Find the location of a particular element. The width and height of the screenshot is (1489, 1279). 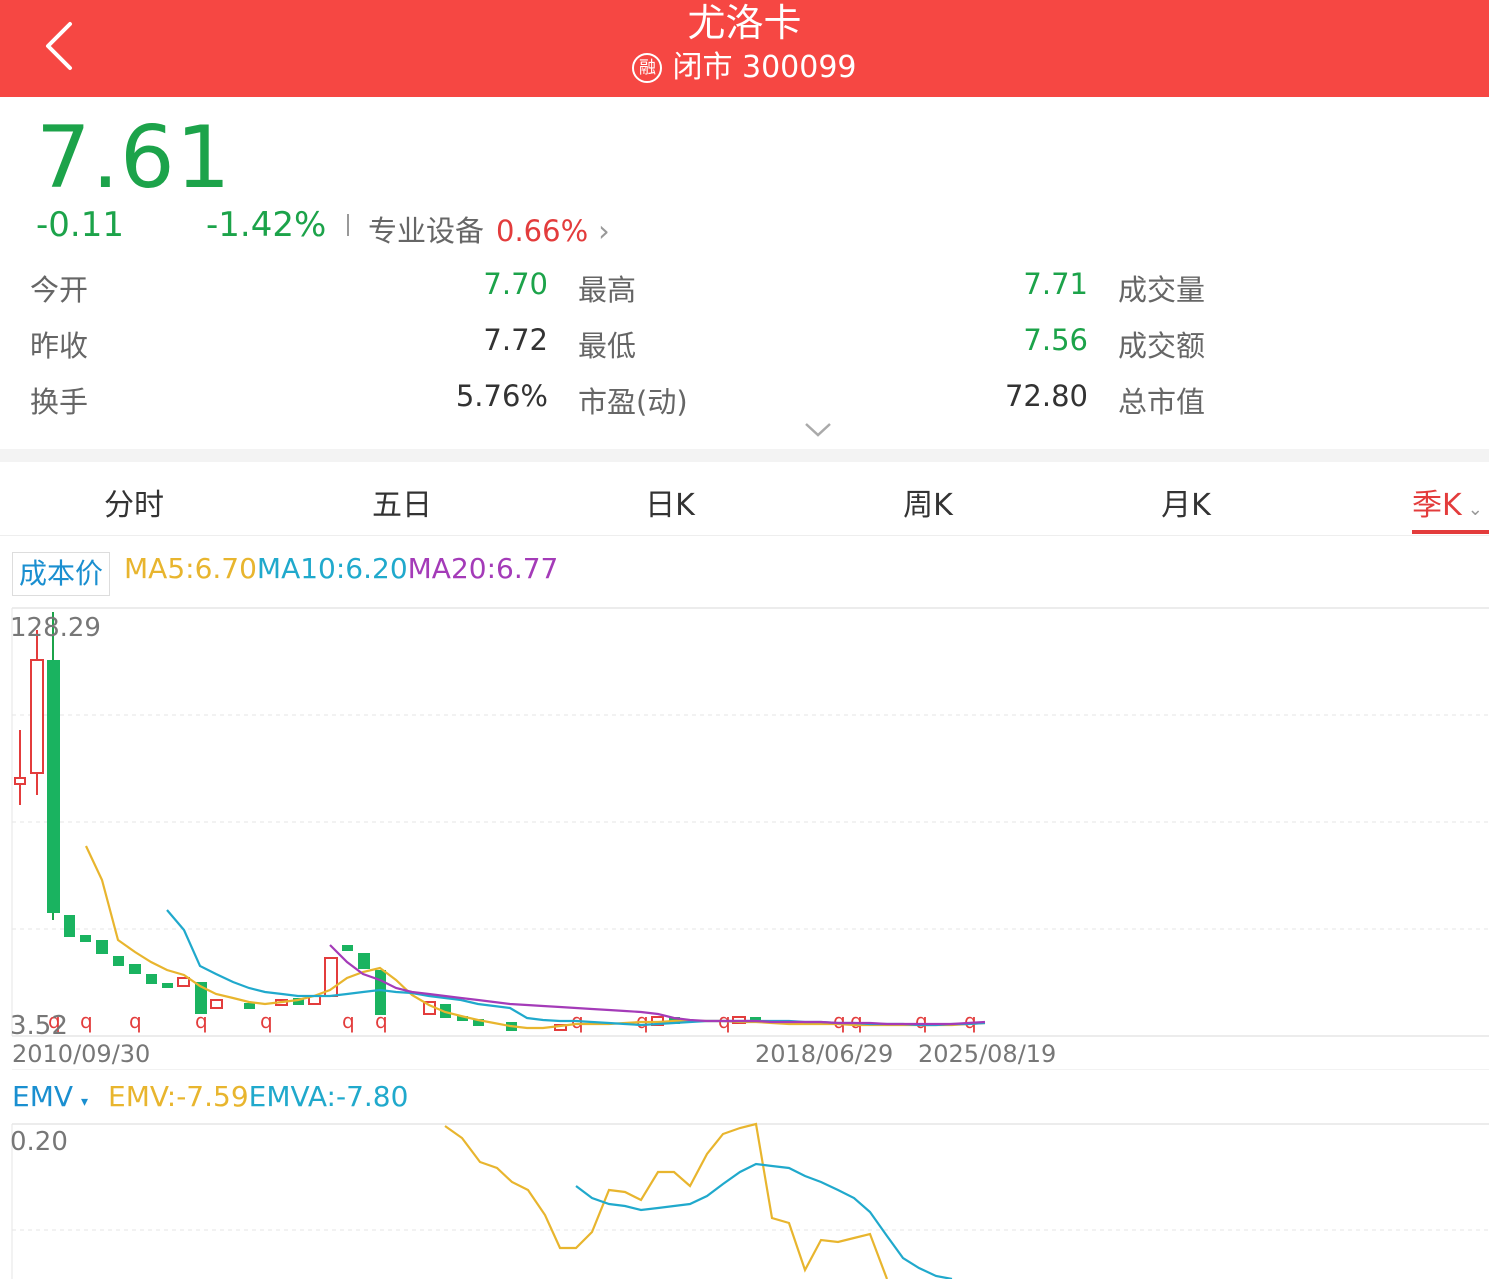

emv-chart: 0.20 is located at coordinates (744, 1199).